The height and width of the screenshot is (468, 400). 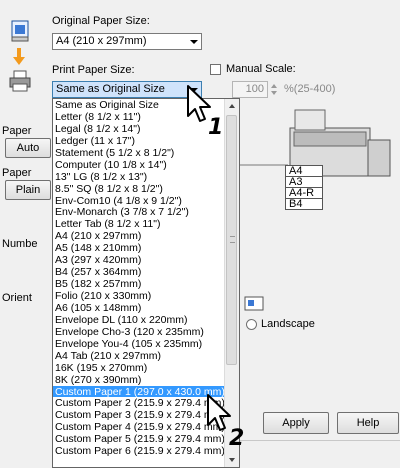 What do you see at coordinates (251, 324) in the screenshot?
I see `landscape-radio` at bounding box center [251, 324].